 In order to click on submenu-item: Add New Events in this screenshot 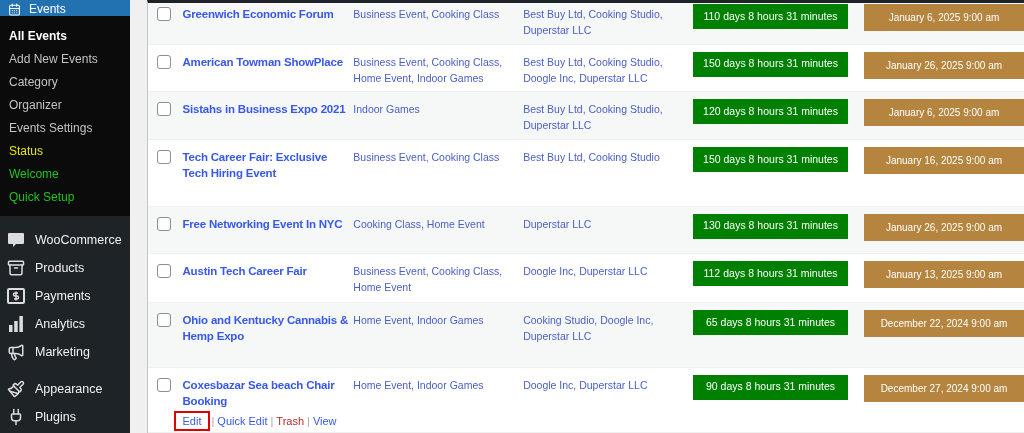, I will do `click(65, 58)`.